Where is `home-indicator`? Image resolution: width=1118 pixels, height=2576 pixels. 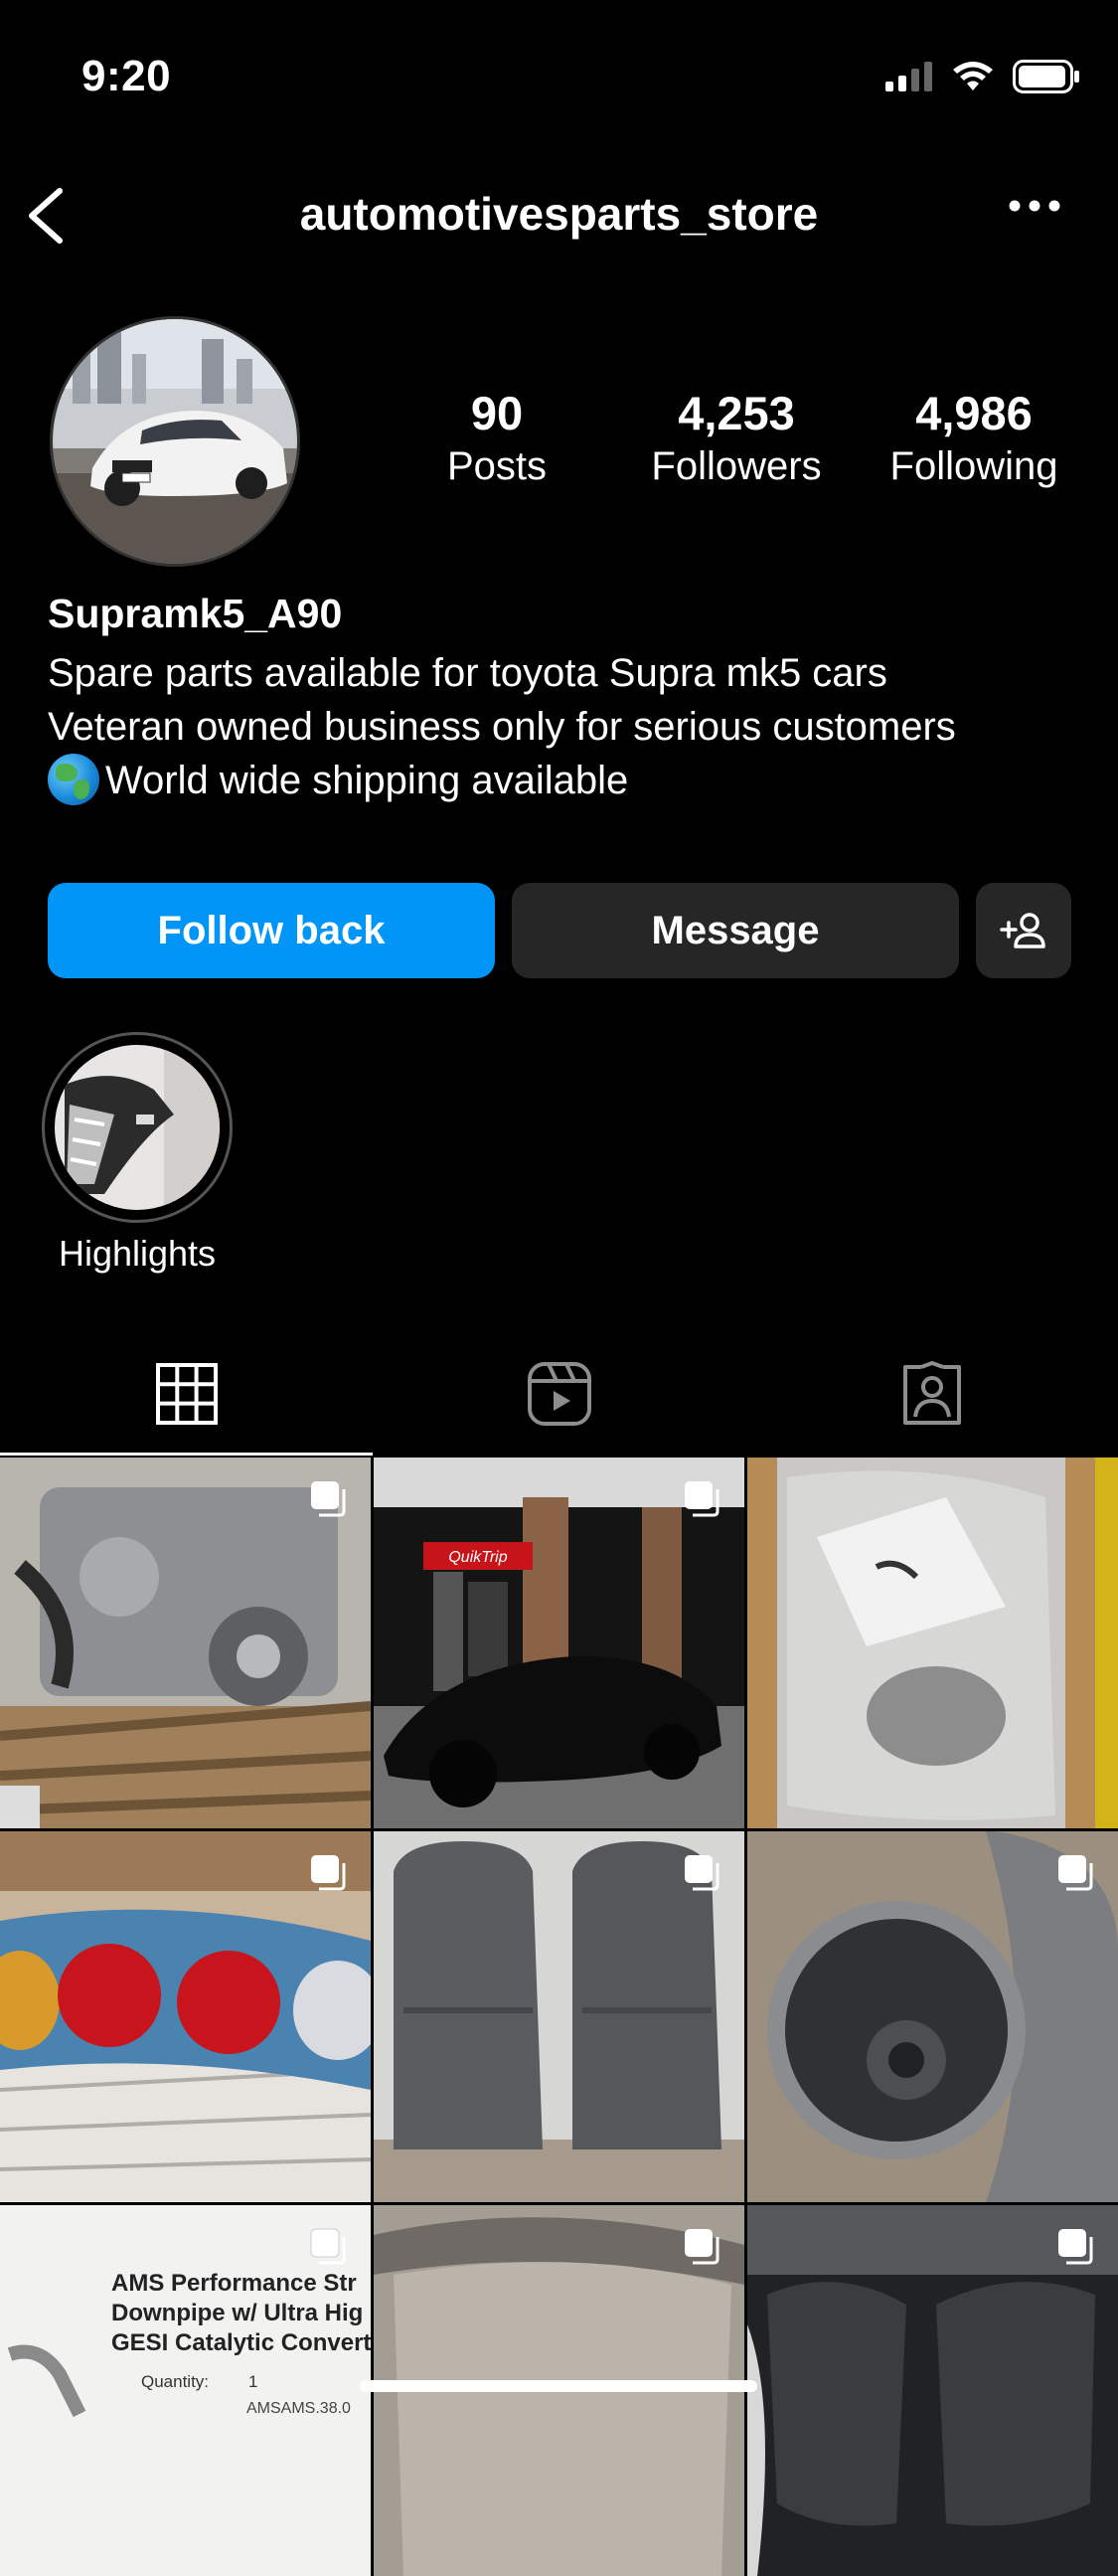
home-indicator is located at coordinates (558, 2386).